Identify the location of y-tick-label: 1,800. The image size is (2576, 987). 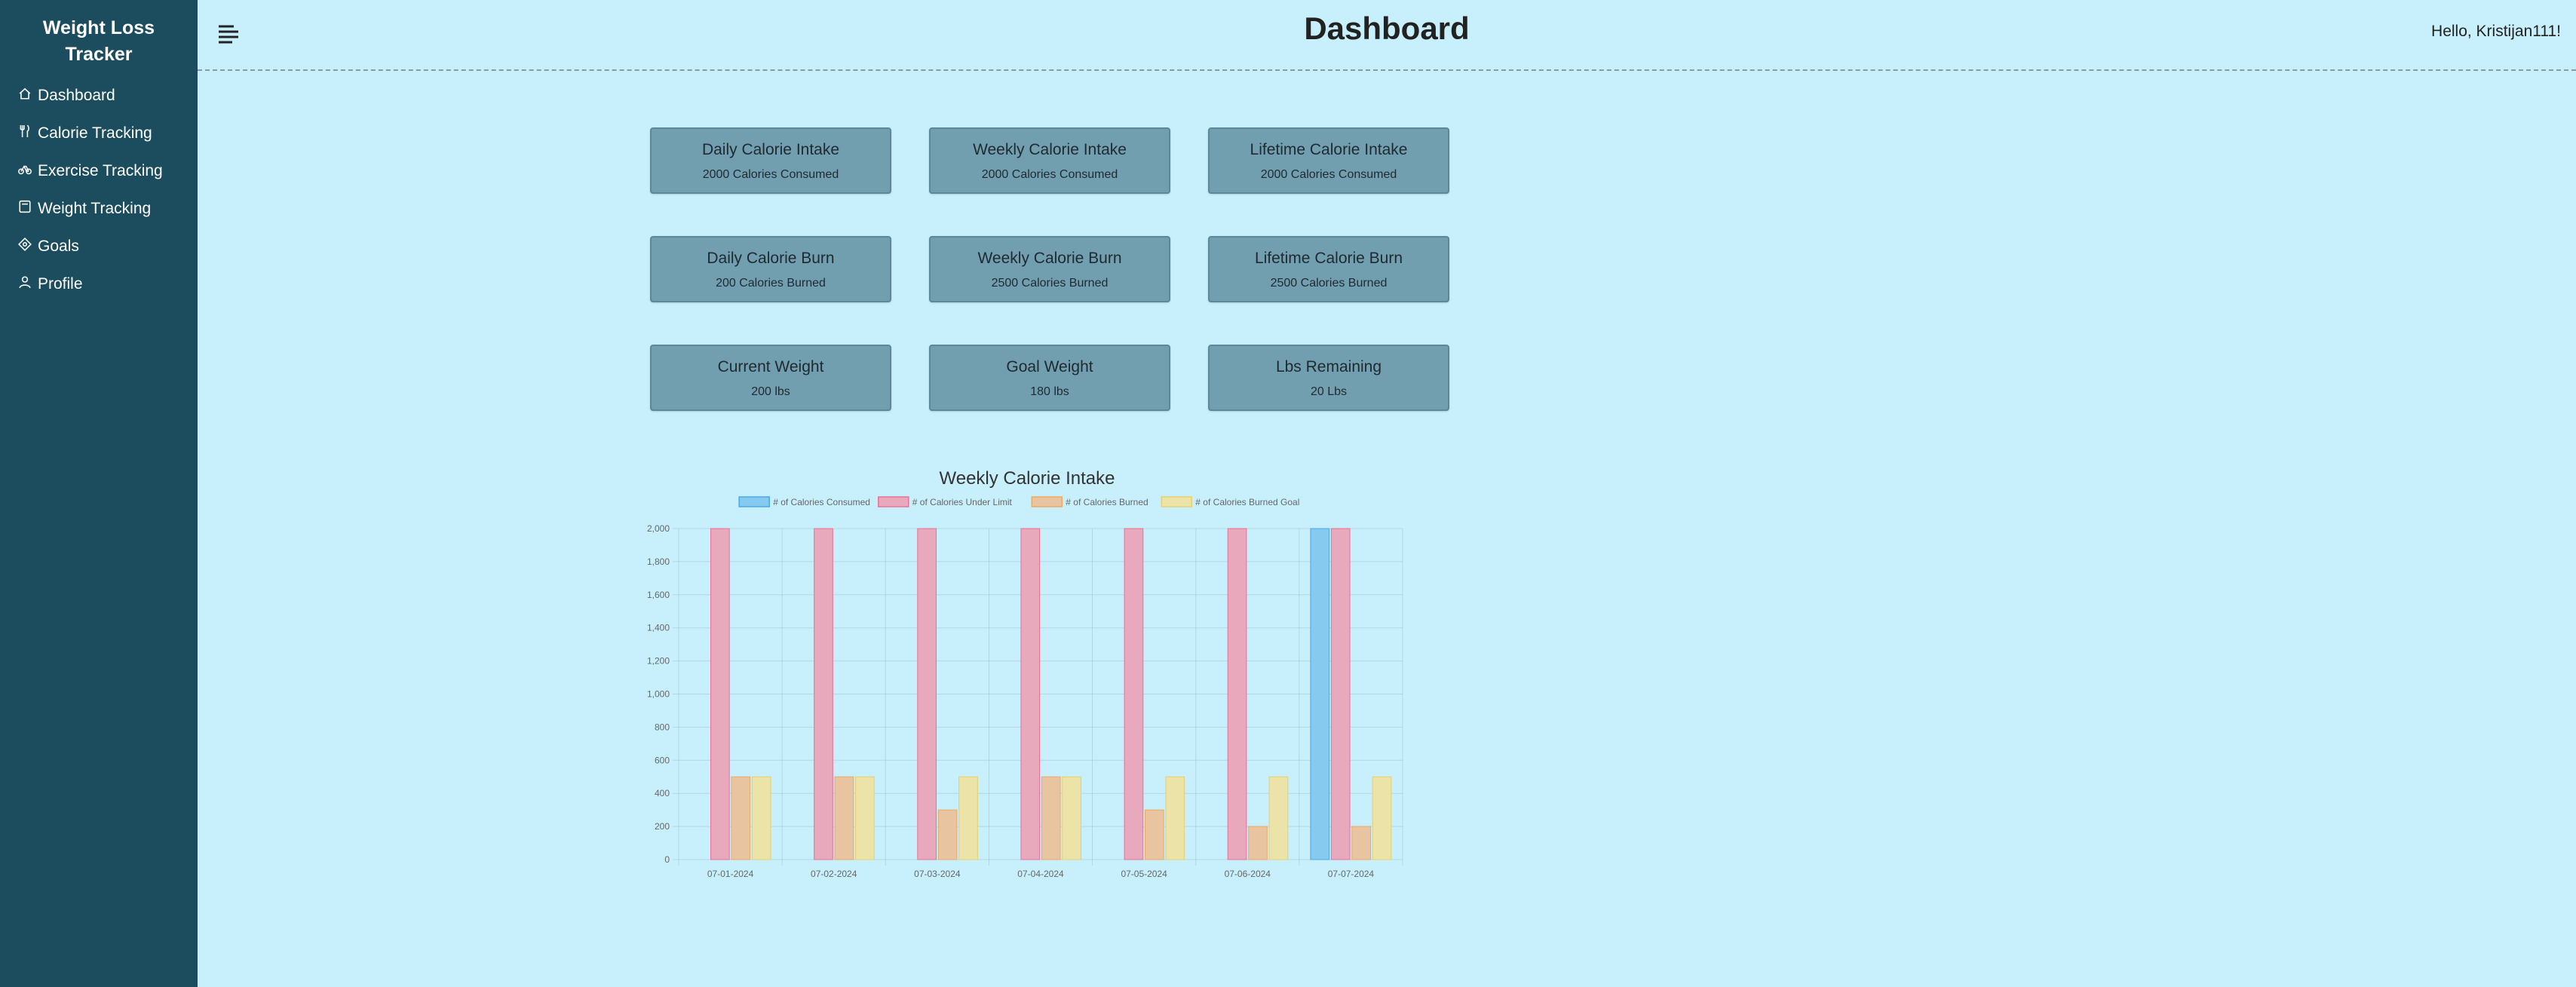
(658, 561).